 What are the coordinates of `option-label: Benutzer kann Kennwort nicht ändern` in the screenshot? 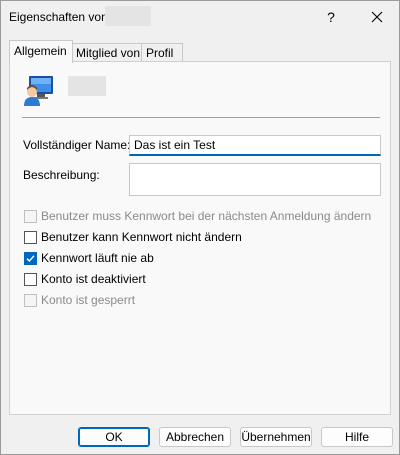 It's located at (141, 237).